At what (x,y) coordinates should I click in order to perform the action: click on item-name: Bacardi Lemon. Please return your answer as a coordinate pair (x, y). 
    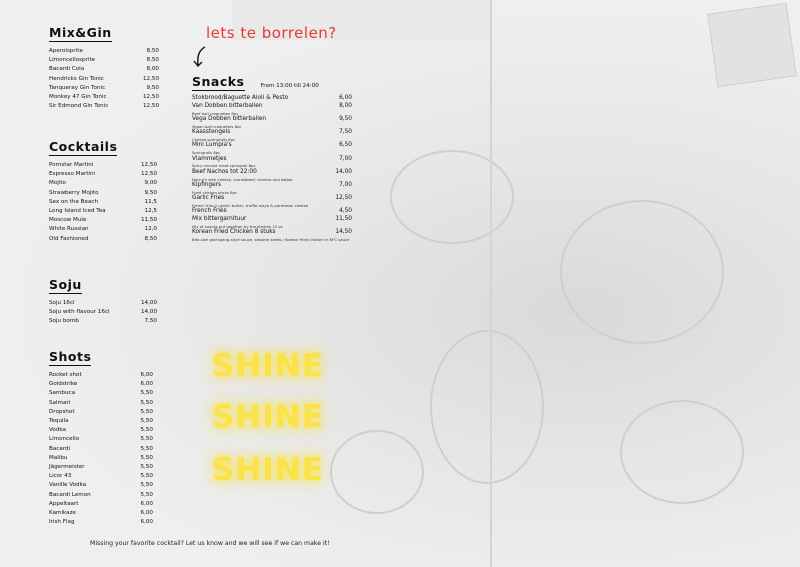
    Looking at the image, I should click on (70, 494).